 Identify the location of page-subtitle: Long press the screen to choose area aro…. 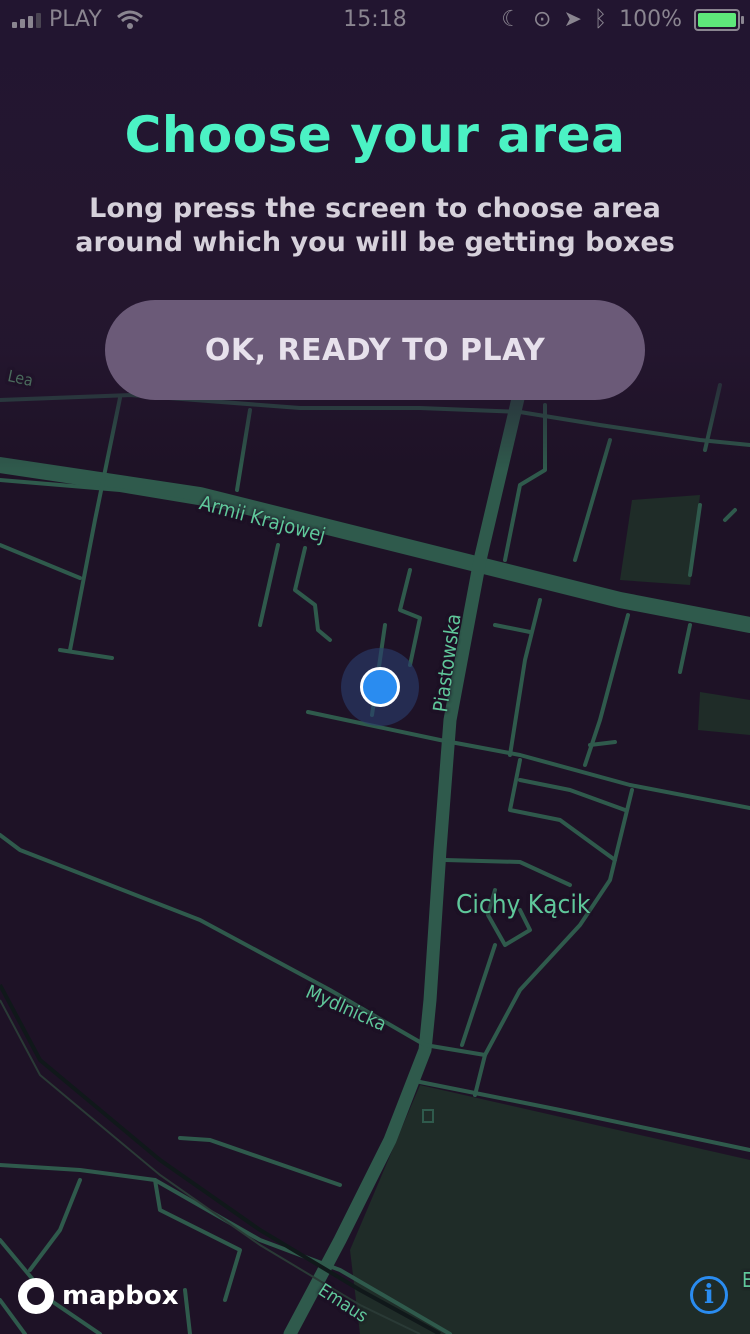
(375, 225).